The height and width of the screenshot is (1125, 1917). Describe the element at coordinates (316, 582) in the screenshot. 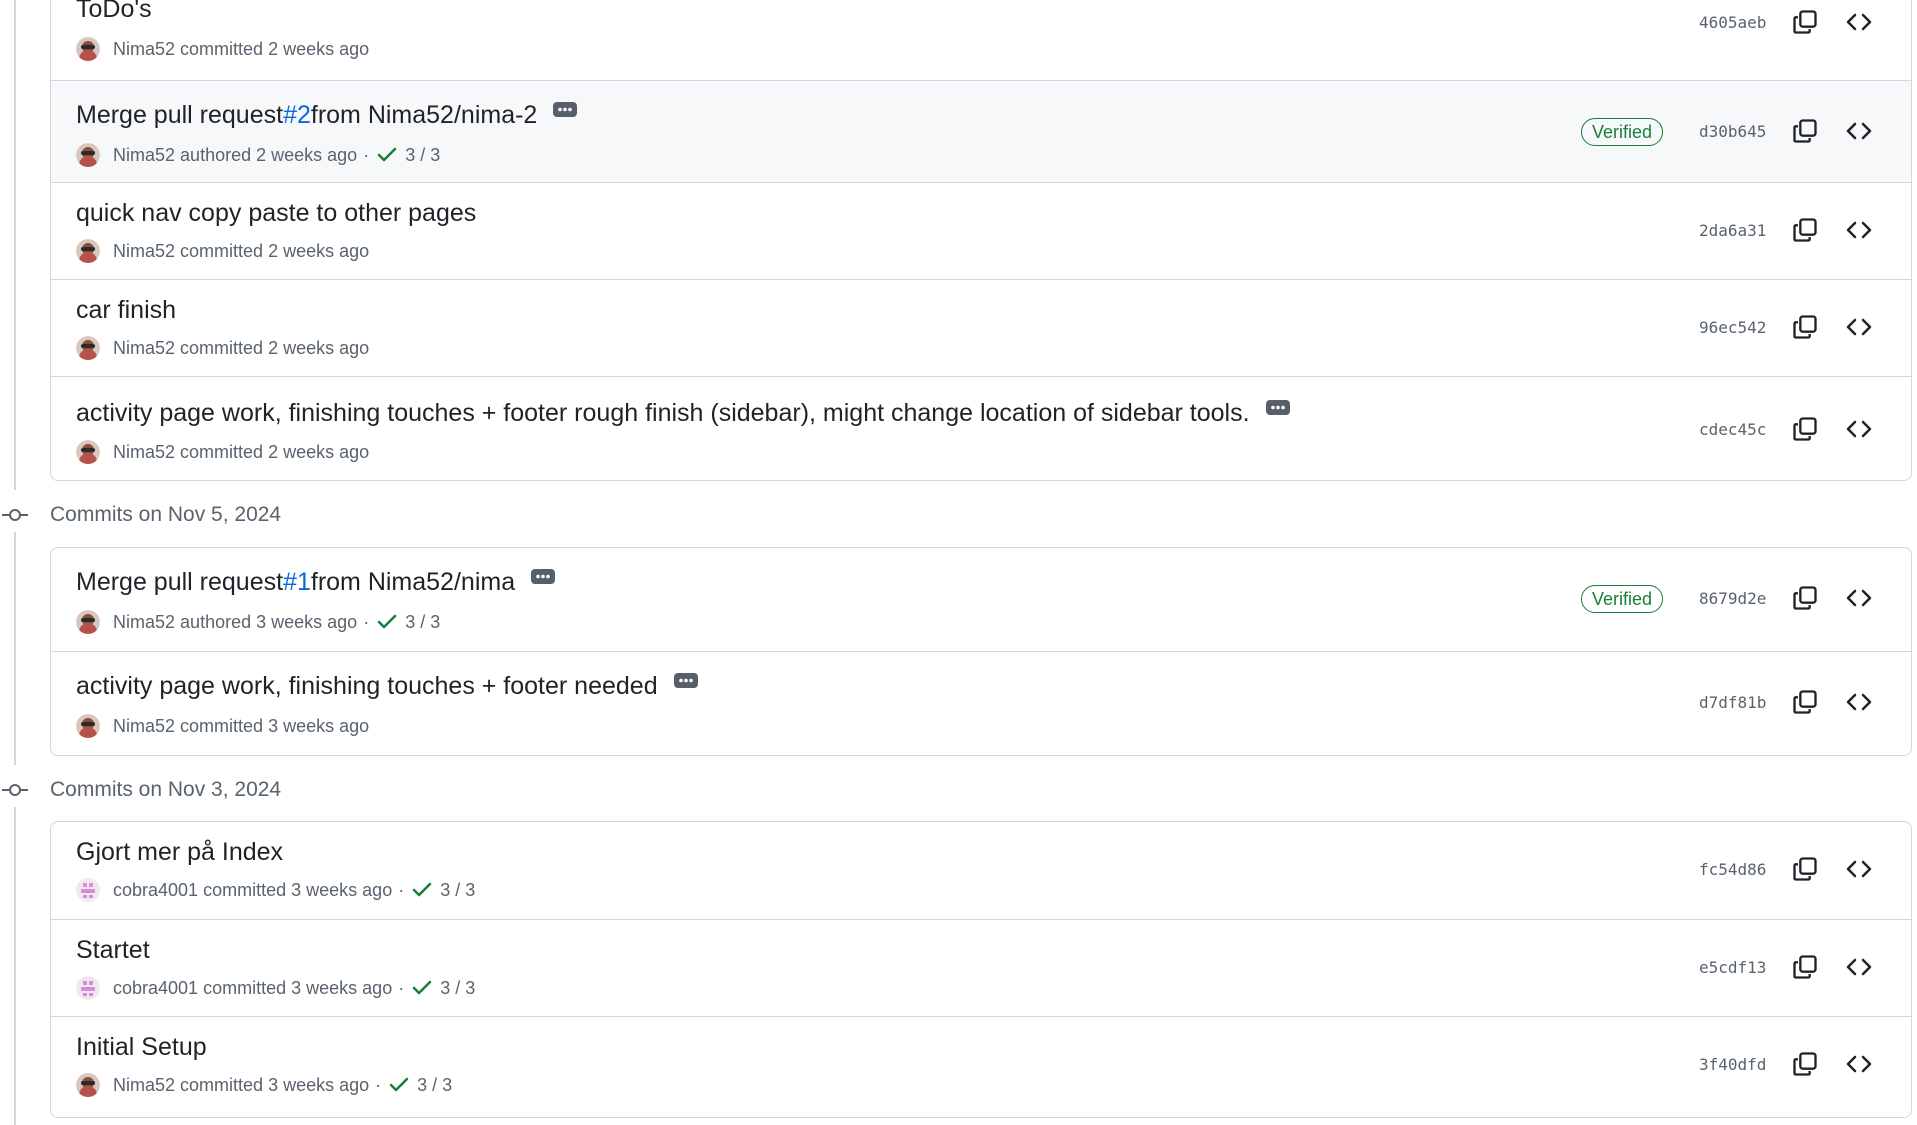

I see `commit-title-link: Merge pull request #1 from Nima52/nima` at that location.